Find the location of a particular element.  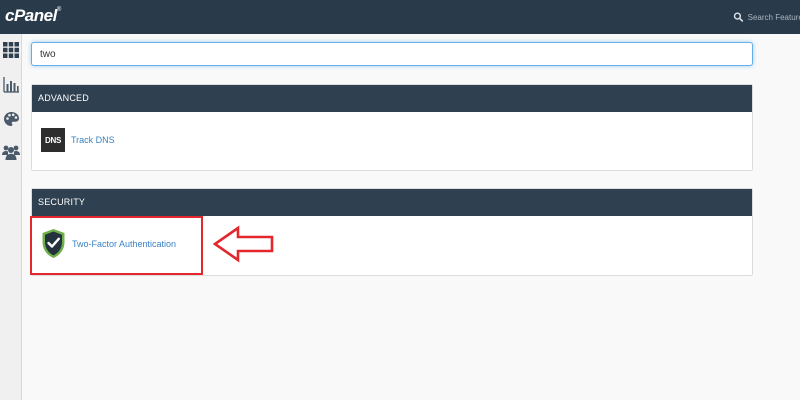

section-title-advanced: ADVANCED is located at coordinates (392, 98).